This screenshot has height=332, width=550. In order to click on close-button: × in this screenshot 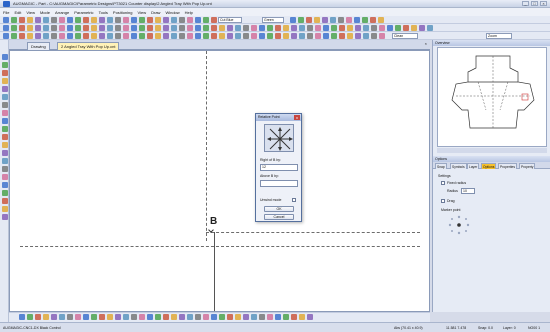, I will do `click(543, 3)`.